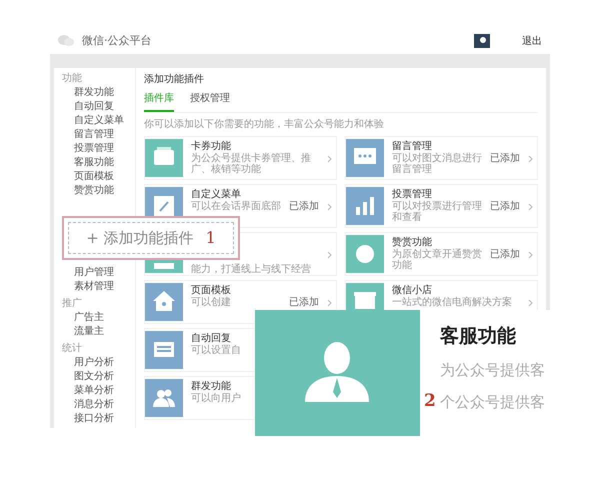  Describe the element at coordinates (94, 121) in the screenshot. I see `sidebar-item: 自定义菜单` at that location.